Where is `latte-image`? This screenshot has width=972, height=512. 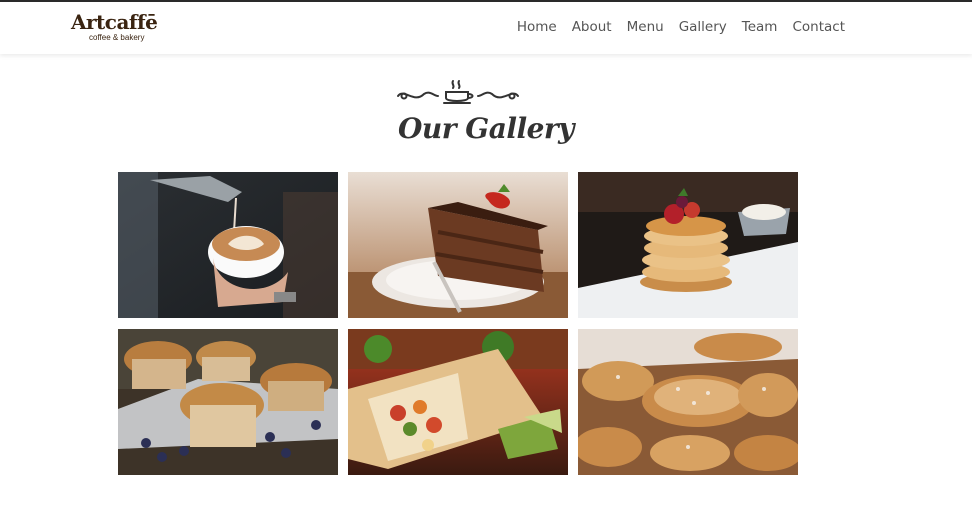
latte-image is located at coordinates (228, 245).